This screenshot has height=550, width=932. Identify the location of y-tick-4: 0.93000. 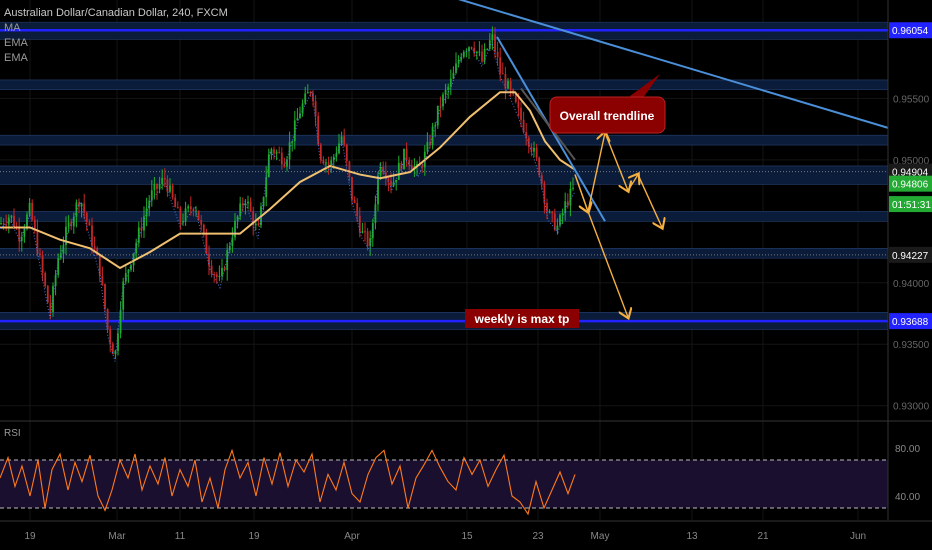
(911, 407).